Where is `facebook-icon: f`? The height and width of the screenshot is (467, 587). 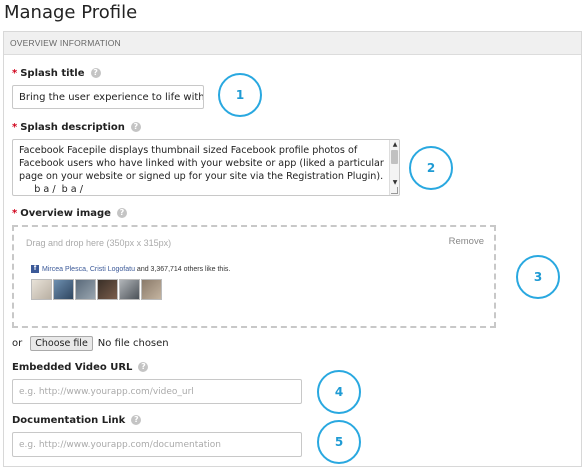 facebook-icon: f is located at coordinates (35, 269).